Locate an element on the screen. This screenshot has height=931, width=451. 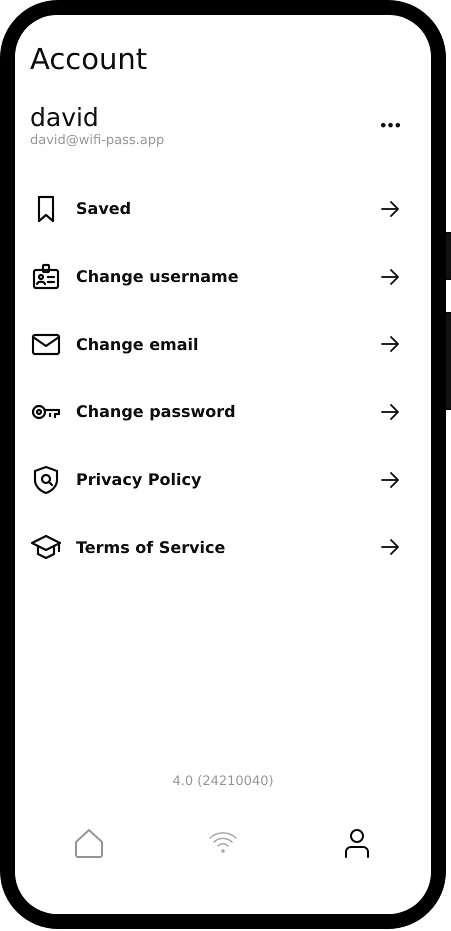
menu-item: Terms of Service is located at coordinates (223, 547).